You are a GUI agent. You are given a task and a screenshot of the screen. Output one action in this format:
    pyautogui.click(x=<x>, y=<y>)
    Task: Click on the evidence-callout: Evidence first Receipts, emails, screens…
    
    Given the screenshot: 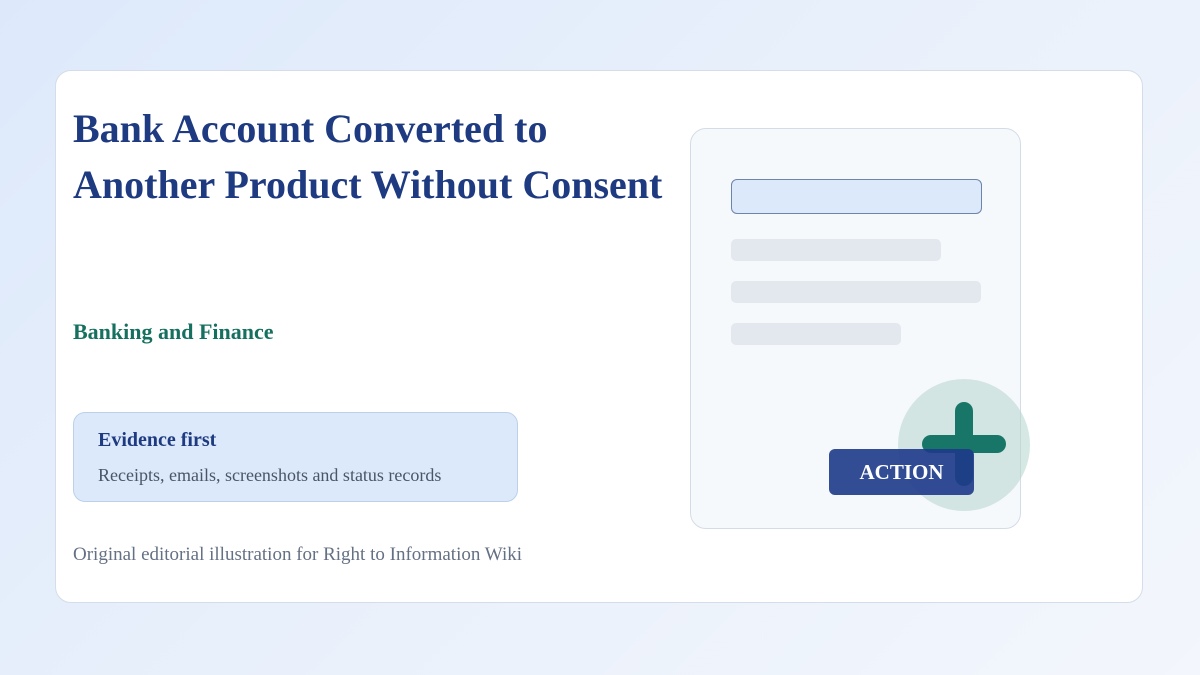 What is the action you would take?
    pyautogui.click(x=295, y=457)
    